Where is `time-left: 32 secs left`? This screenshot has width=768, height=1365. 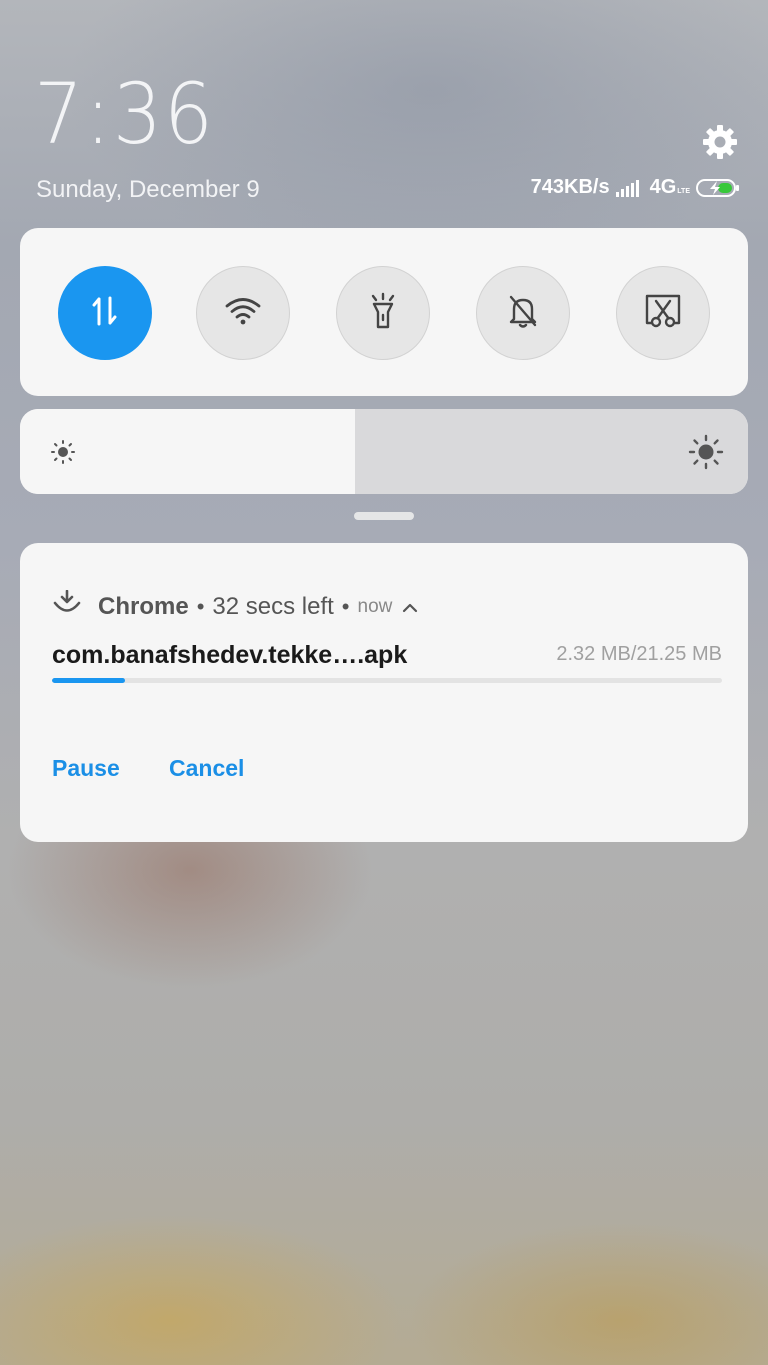
time-left: 32 secs left is located at coordinates (273, 606).